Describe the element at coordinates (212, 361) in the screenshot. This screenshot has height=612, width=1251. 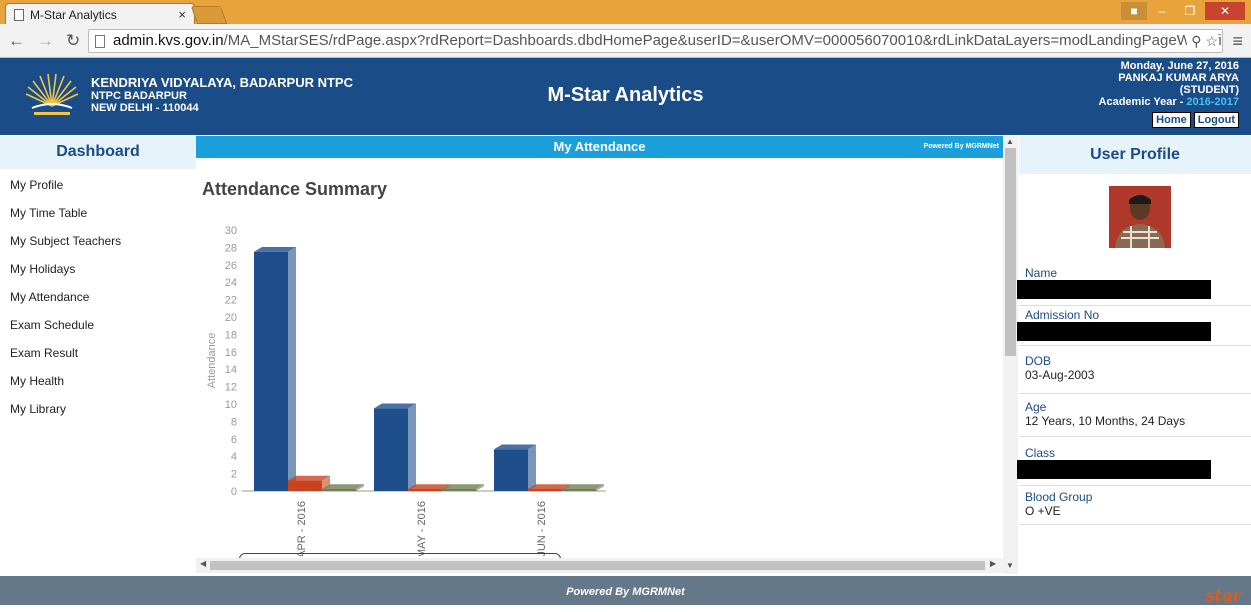
I see `y-axis-label: Attendance` at that location.